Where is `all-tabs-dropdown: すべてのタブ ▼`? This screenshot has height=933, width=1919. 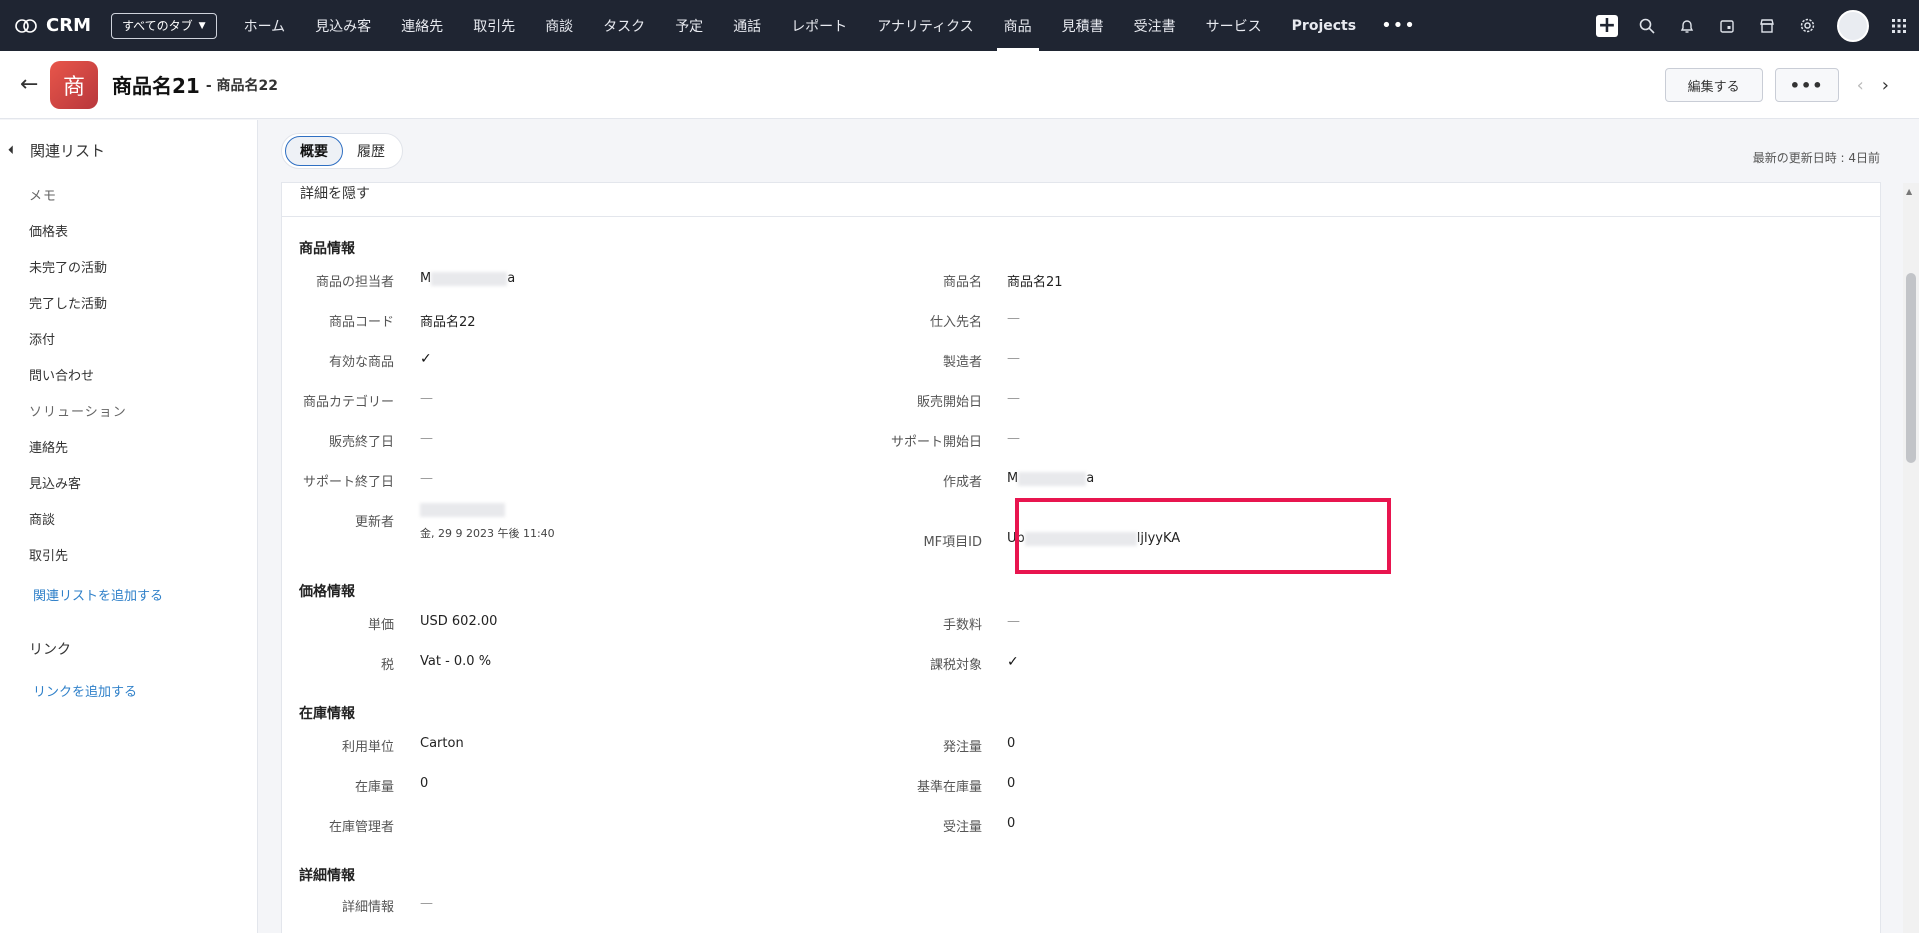 all-tabs-dropdown: すべてのタブ ▼ is located at coordinates (163, 25).